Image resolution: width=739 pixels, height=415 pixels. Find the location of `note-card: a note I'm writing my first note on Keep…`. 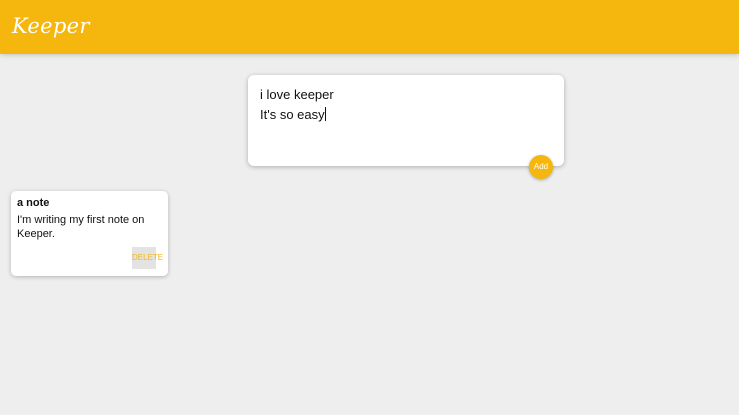

note-card: a note I'm writing my first note on Keep… is located at coordinates (89, 233).